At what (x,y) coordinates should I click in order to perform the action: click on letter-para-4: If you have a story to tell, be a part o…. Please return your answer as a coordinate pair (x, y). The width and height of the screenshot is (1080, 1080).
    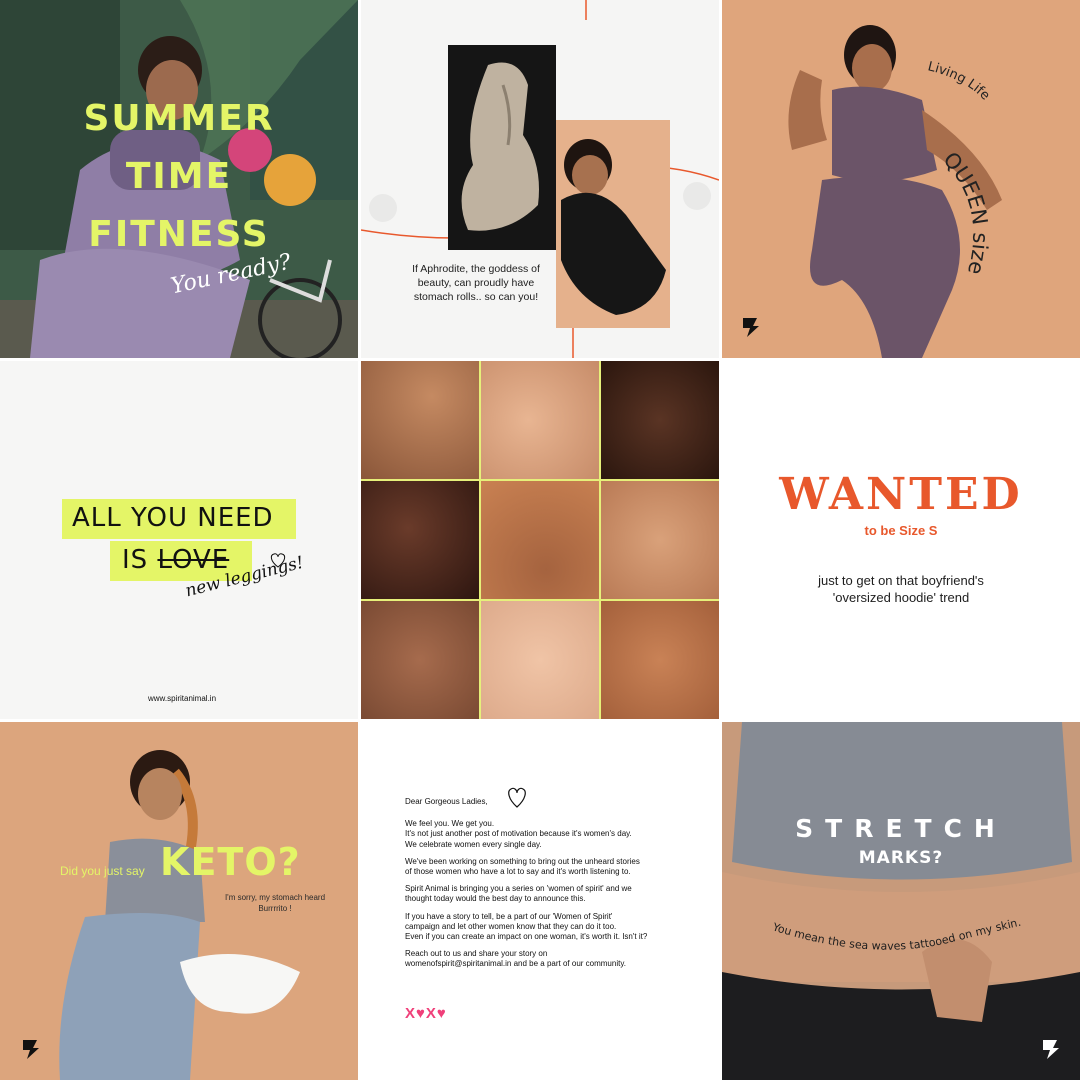
    Looking at the image, I should click on (526, 926).